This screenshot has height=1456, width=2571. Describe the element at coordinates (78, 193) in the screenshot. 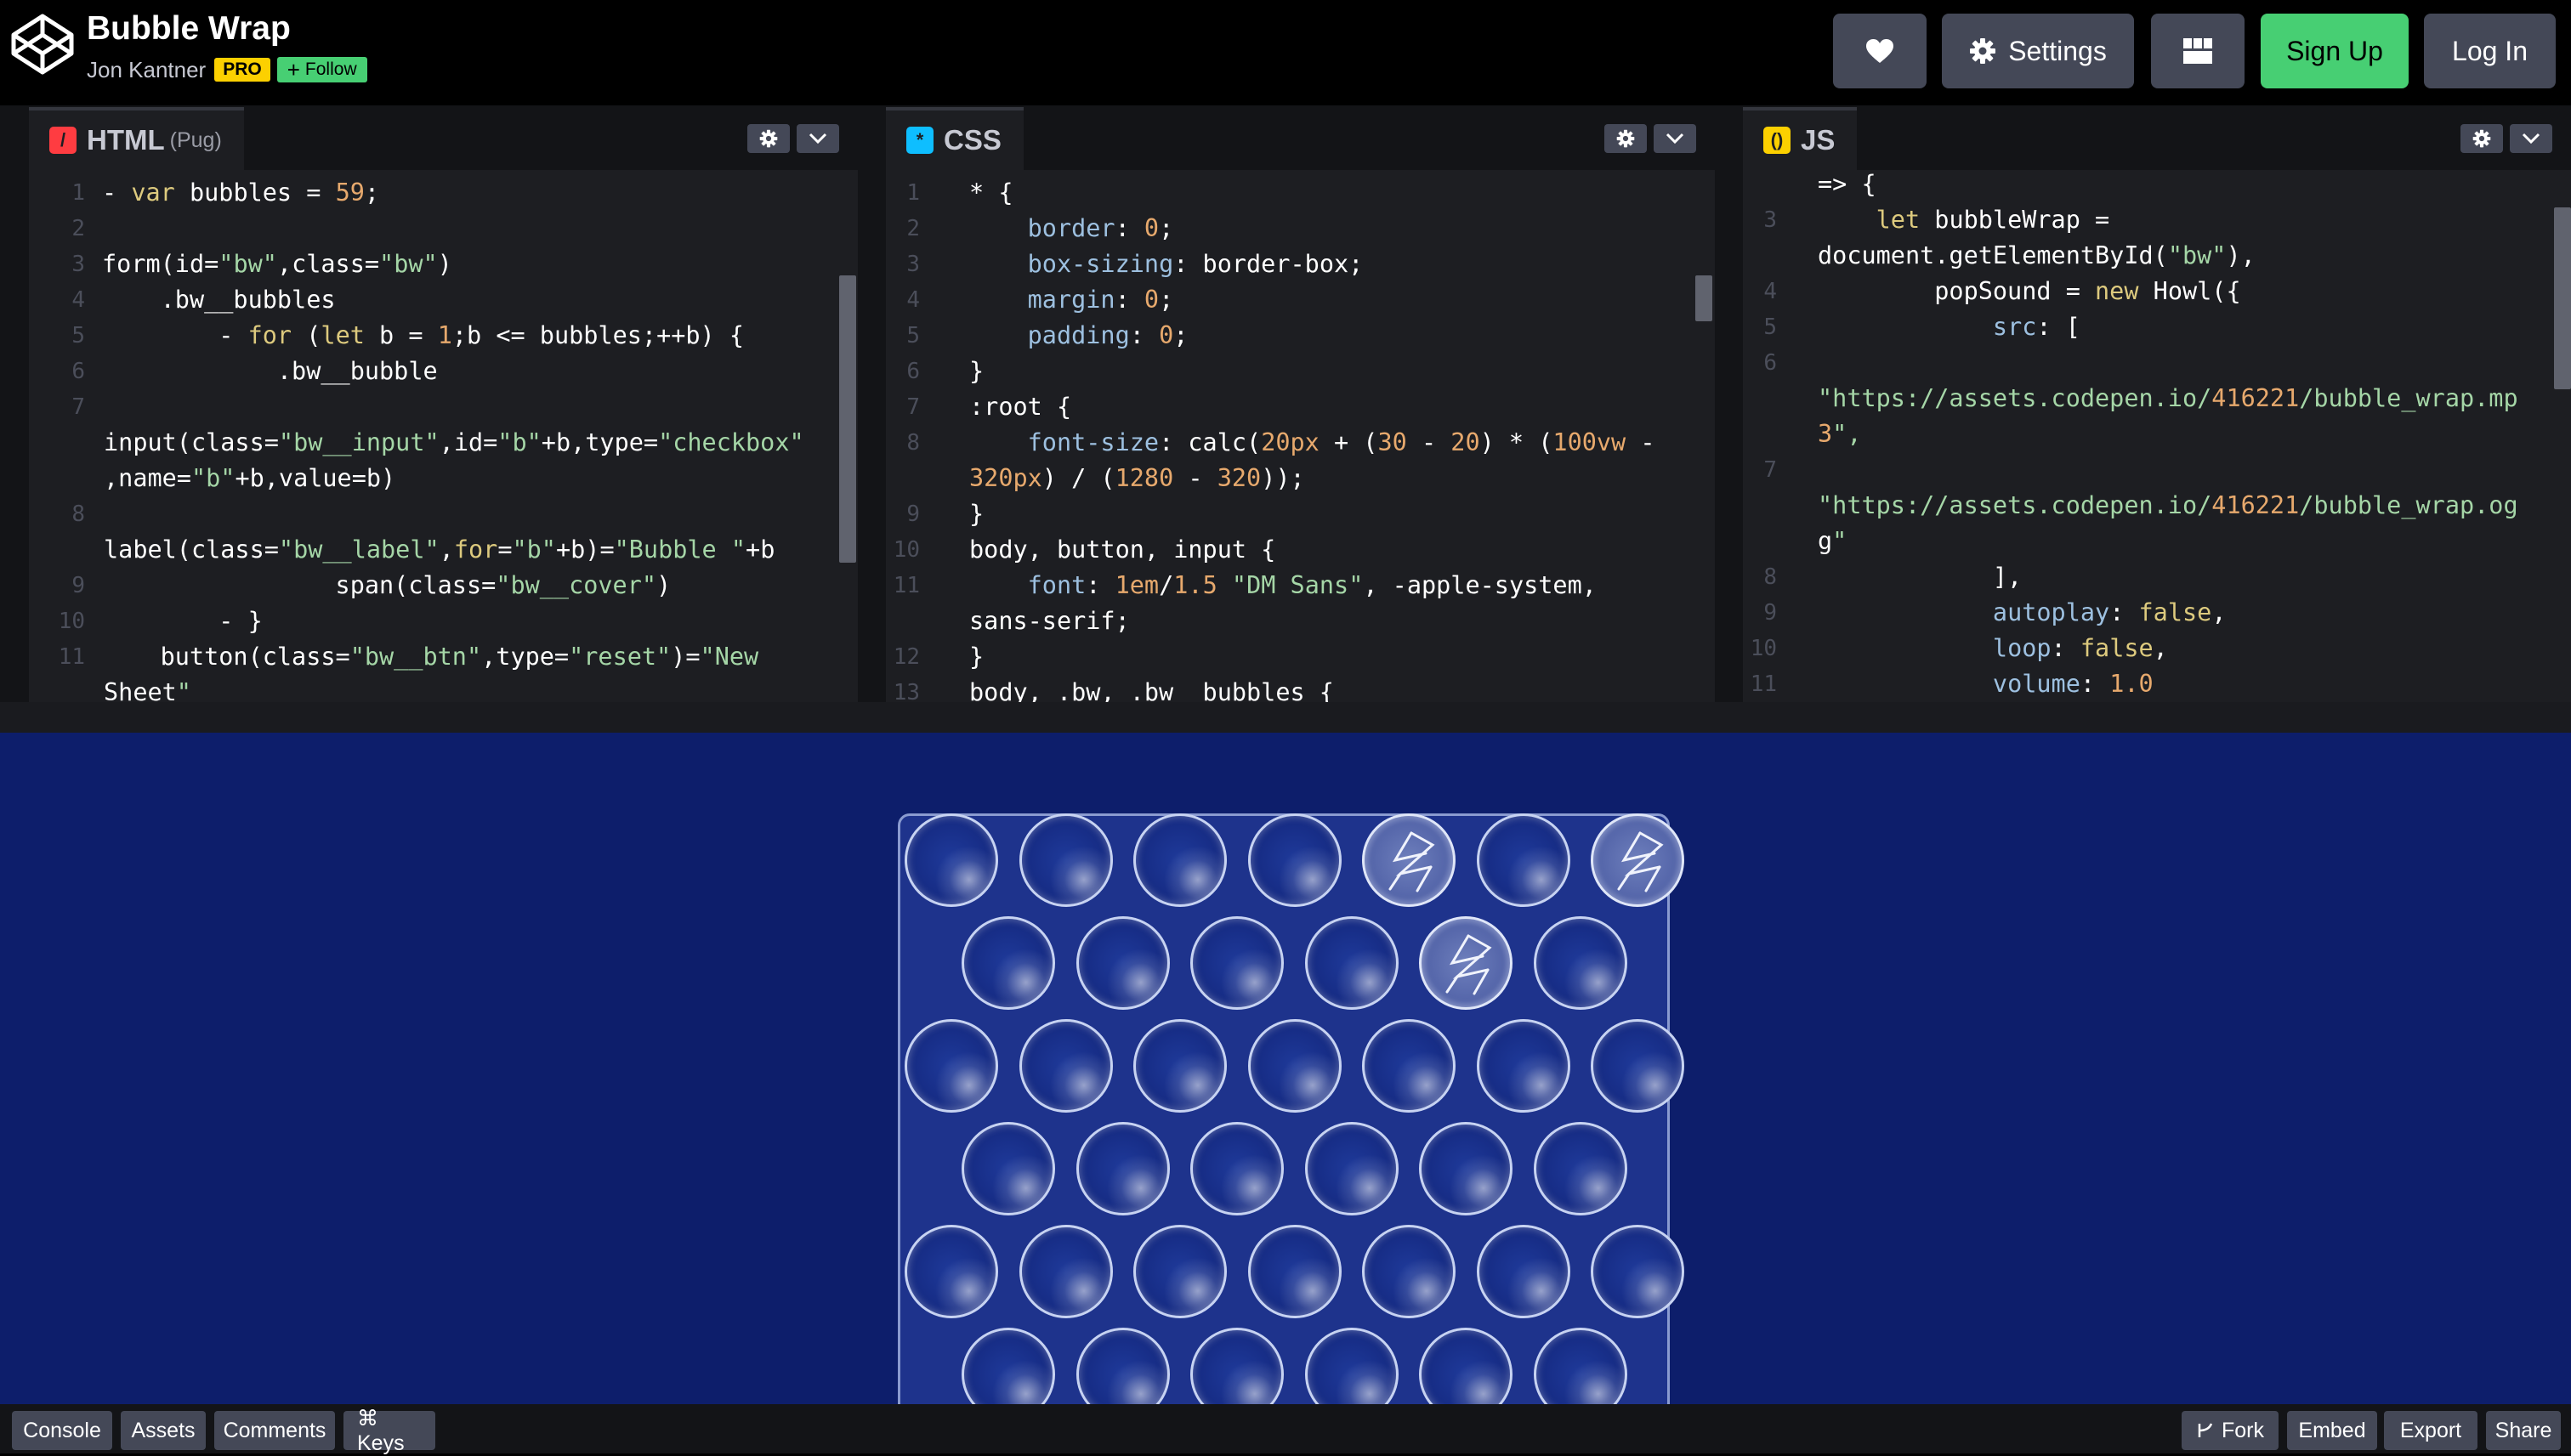

I see `line-number: 1` at that location.